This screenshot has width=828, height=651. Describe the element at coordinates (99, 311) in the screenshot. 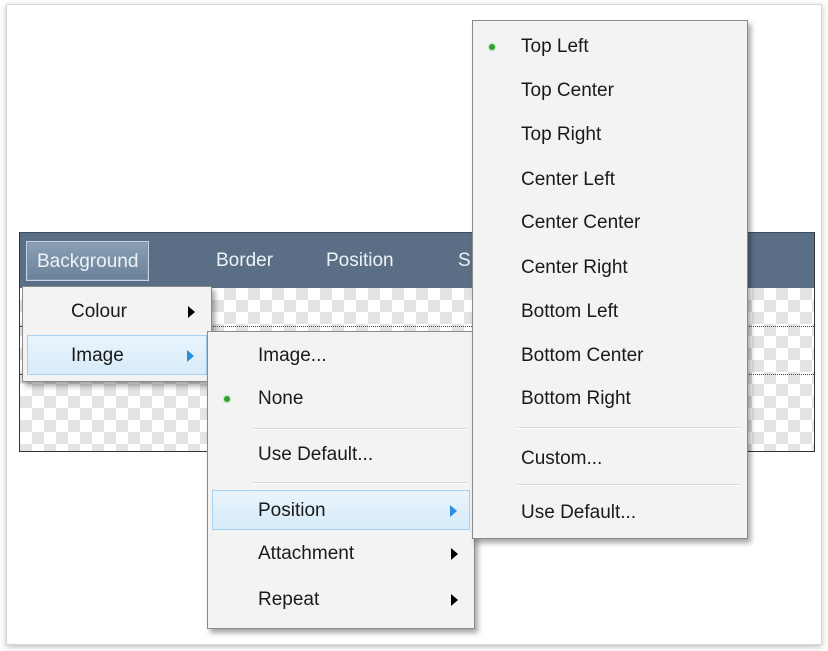

I see `menu-item-label: Colour` at that location.